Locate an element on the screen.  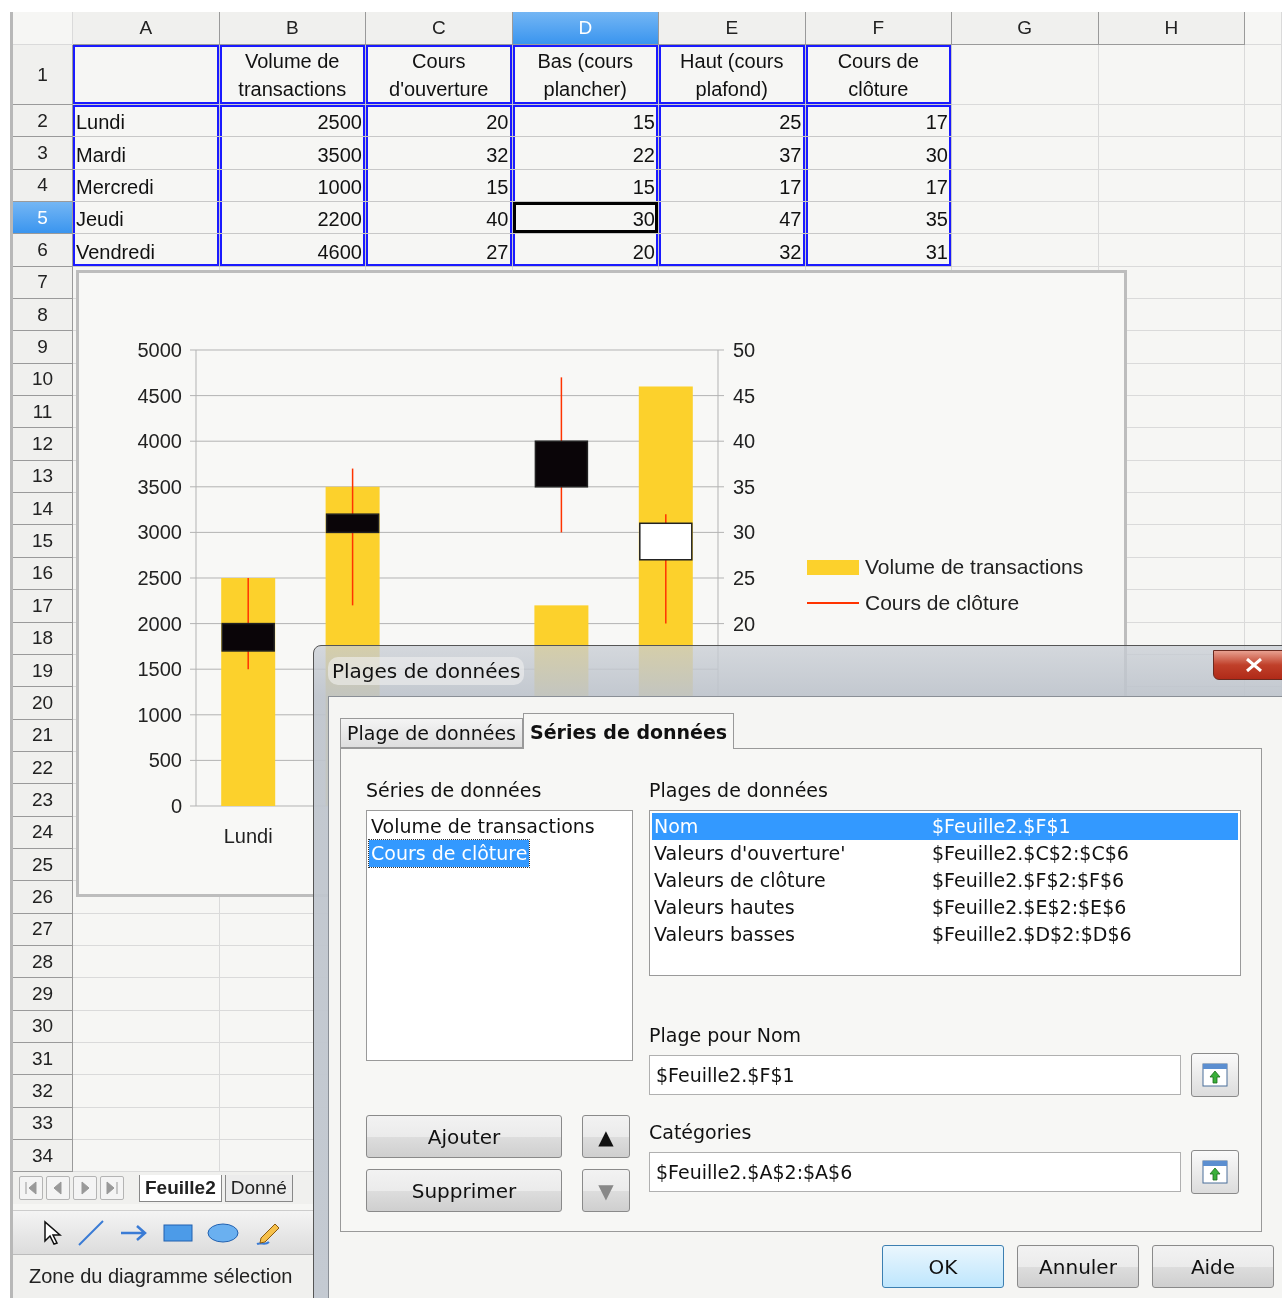
row-header: 24 is located at coordinates (43, 832).